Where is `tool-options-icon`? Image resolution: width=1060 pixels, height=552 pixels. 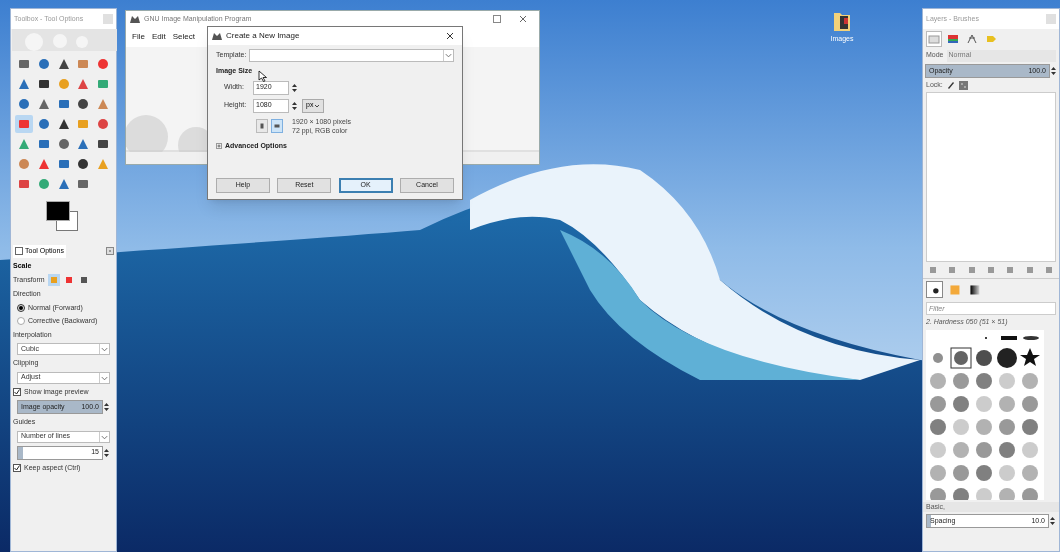
tool-options-icon is located at coordinates (19, 251).